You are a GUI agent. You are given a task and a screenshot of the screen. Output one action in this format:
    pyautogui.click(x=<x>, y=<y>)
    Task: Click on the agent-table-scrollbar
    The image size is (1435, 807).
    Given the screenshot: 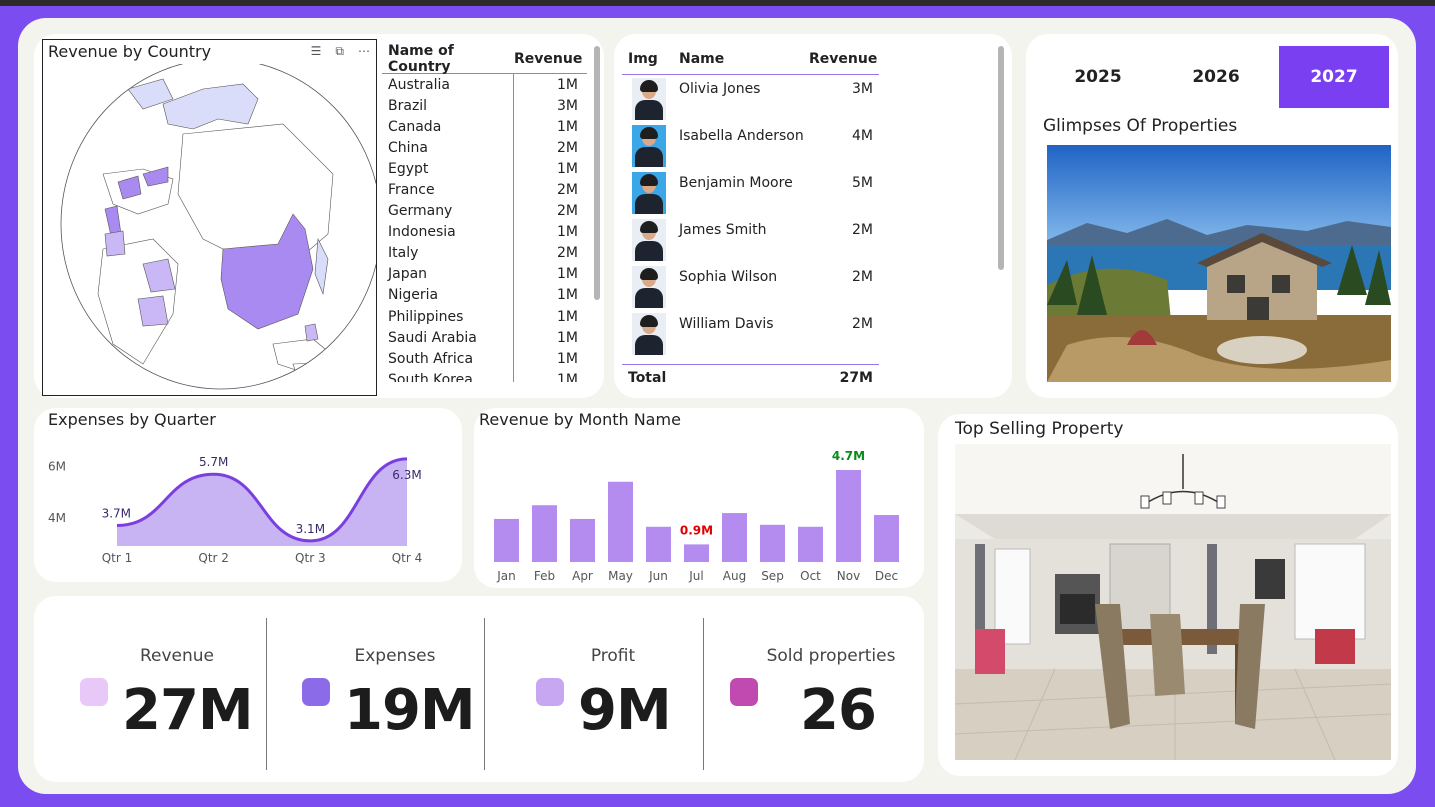 What is the action you would take?
    pyautogui.click(x=1001, y=158)
    